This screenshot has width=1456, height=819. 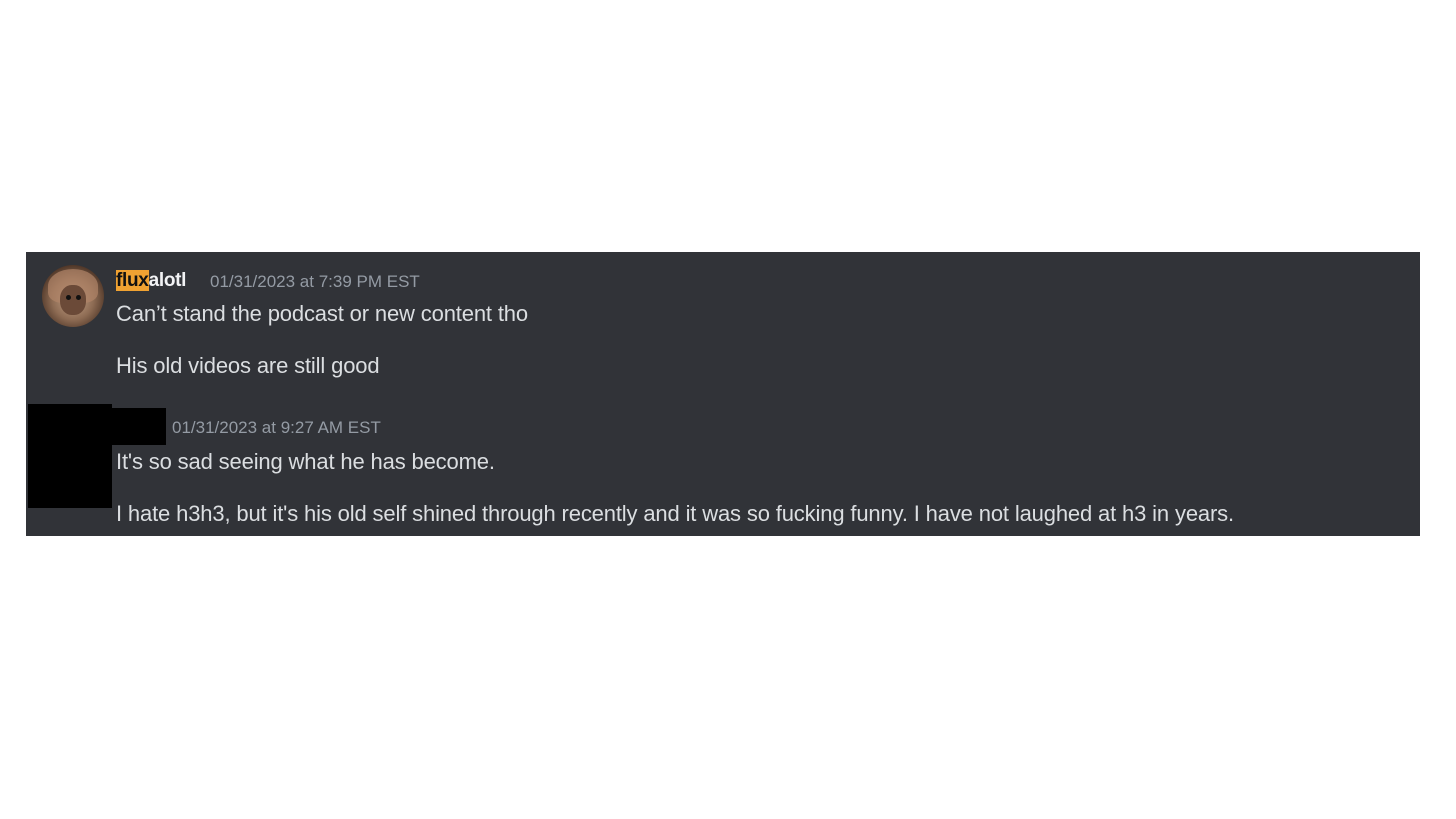 I want to click on message-text: It's so sad seeing what he has become., so click(x=305, y=461).